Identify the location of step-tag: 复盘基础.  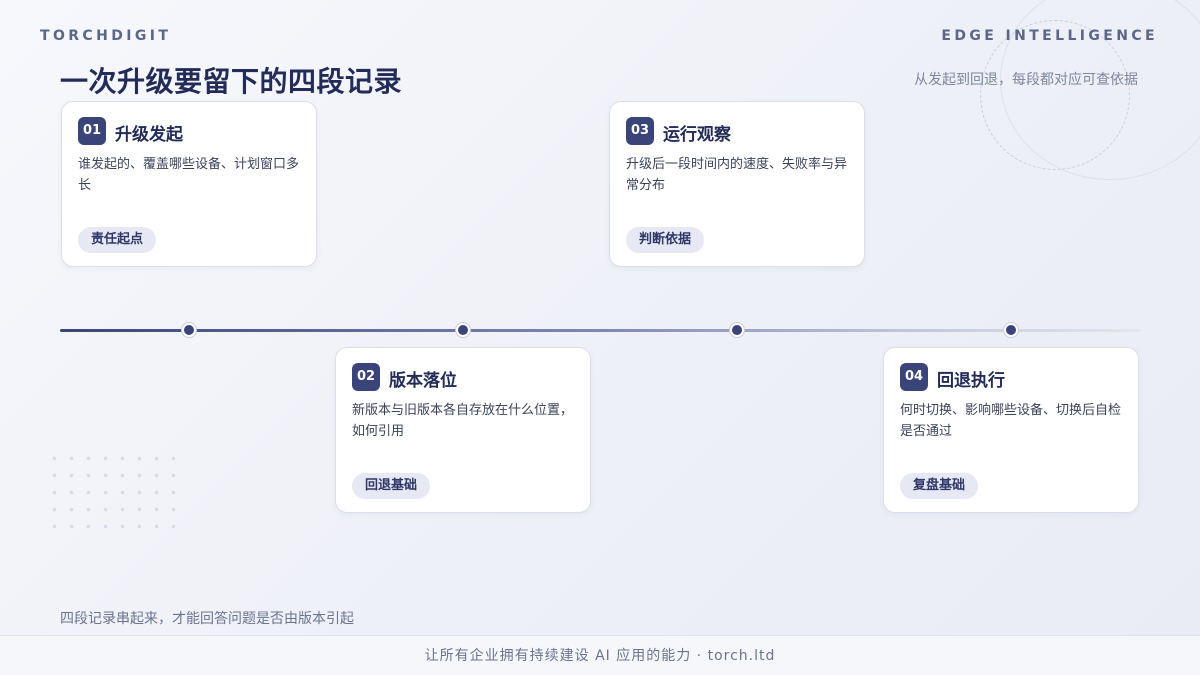
(939, 486).